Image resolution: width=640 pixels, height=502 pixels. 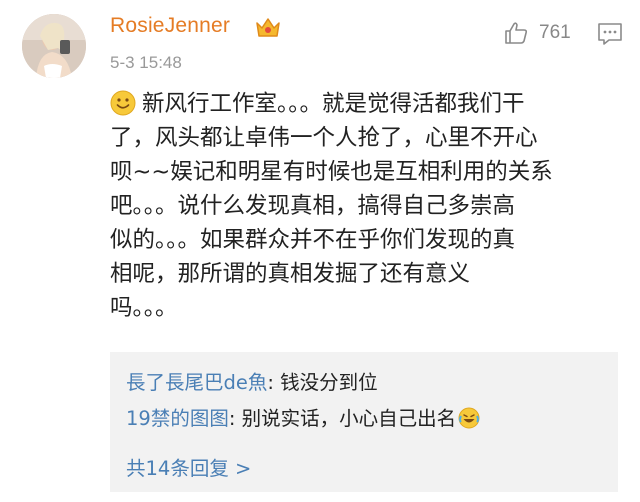 What do you see at coordinates (313, 206) in the screenshot?
I see `post-body-line: 吧。。。说什么发现真相，搞得自己多崇高` at bounding box center [313, 206].